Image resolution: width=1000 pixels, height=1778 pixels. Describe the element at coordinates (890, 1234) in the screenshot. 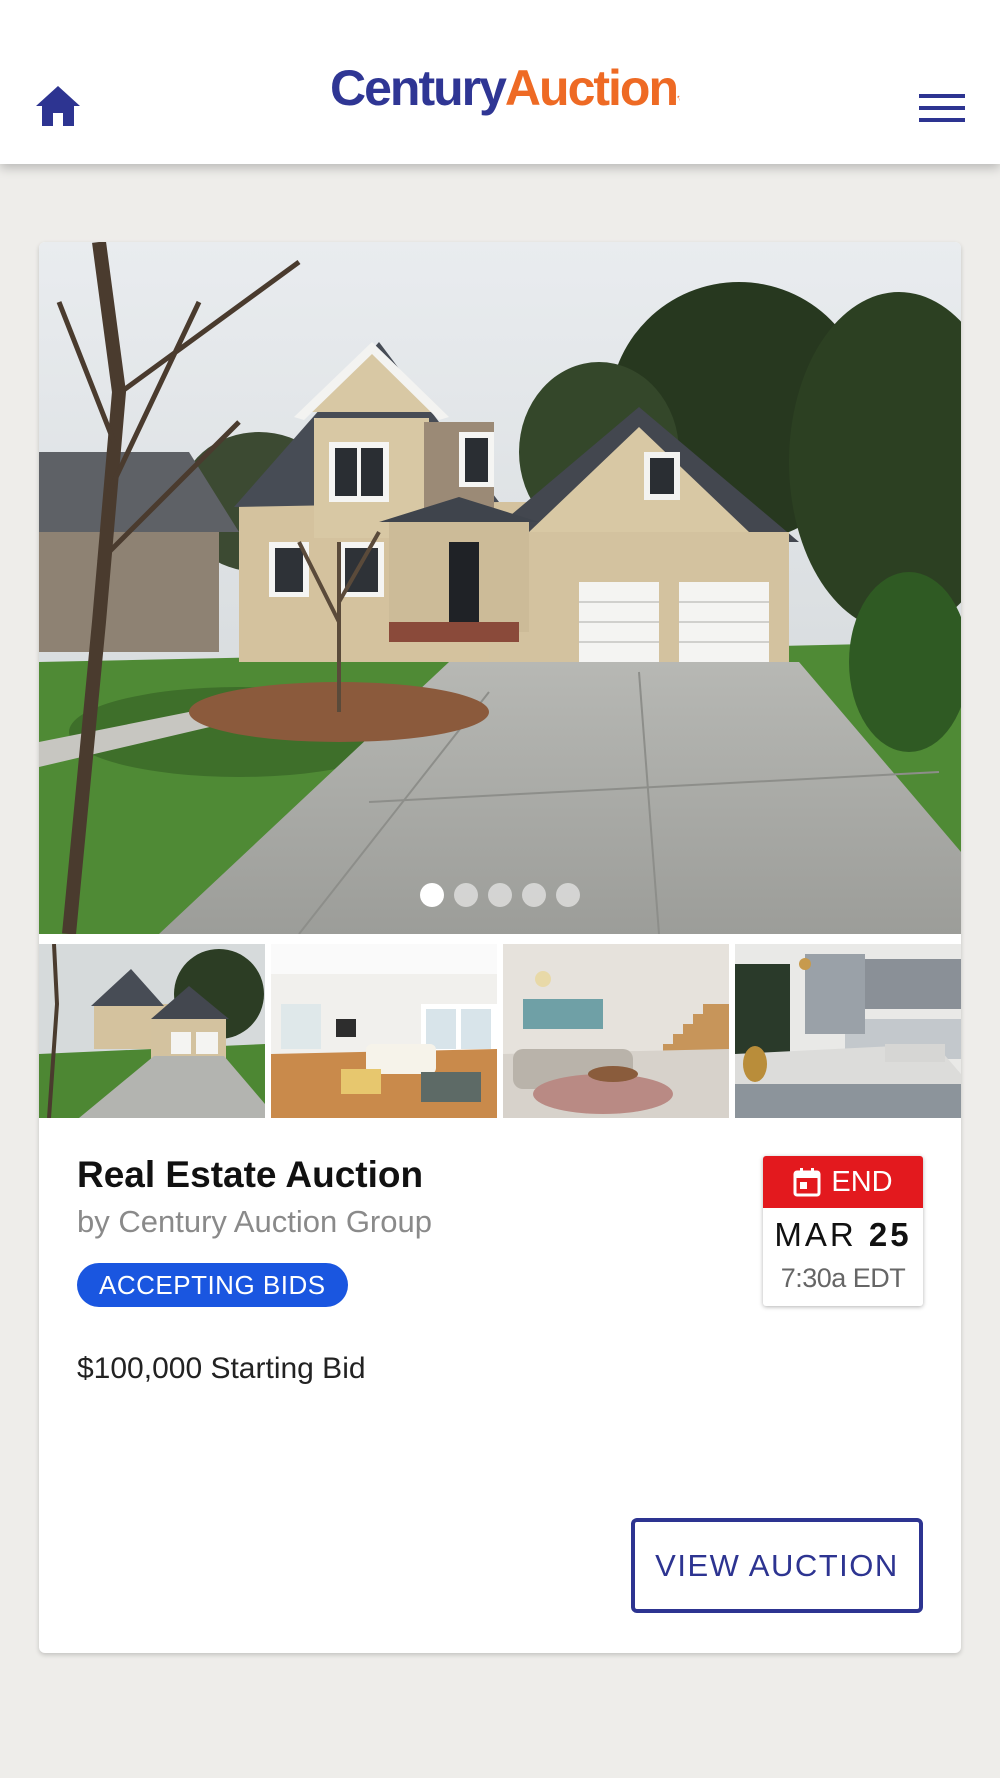

I see `end-day: 25` at that location.